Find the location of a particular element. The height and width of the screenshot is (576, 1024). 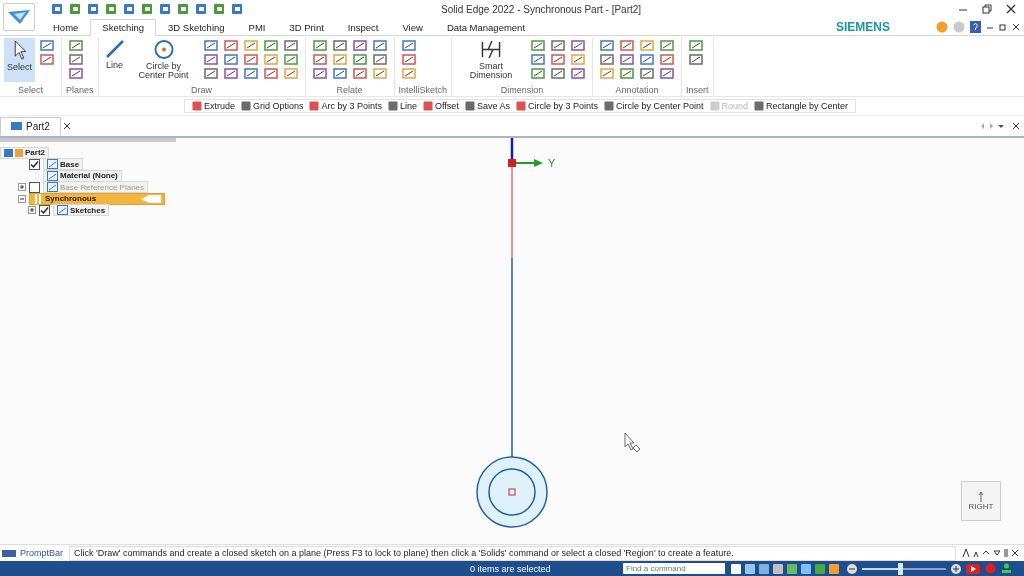

view-tools-icon is located at coordinates (786, 568).